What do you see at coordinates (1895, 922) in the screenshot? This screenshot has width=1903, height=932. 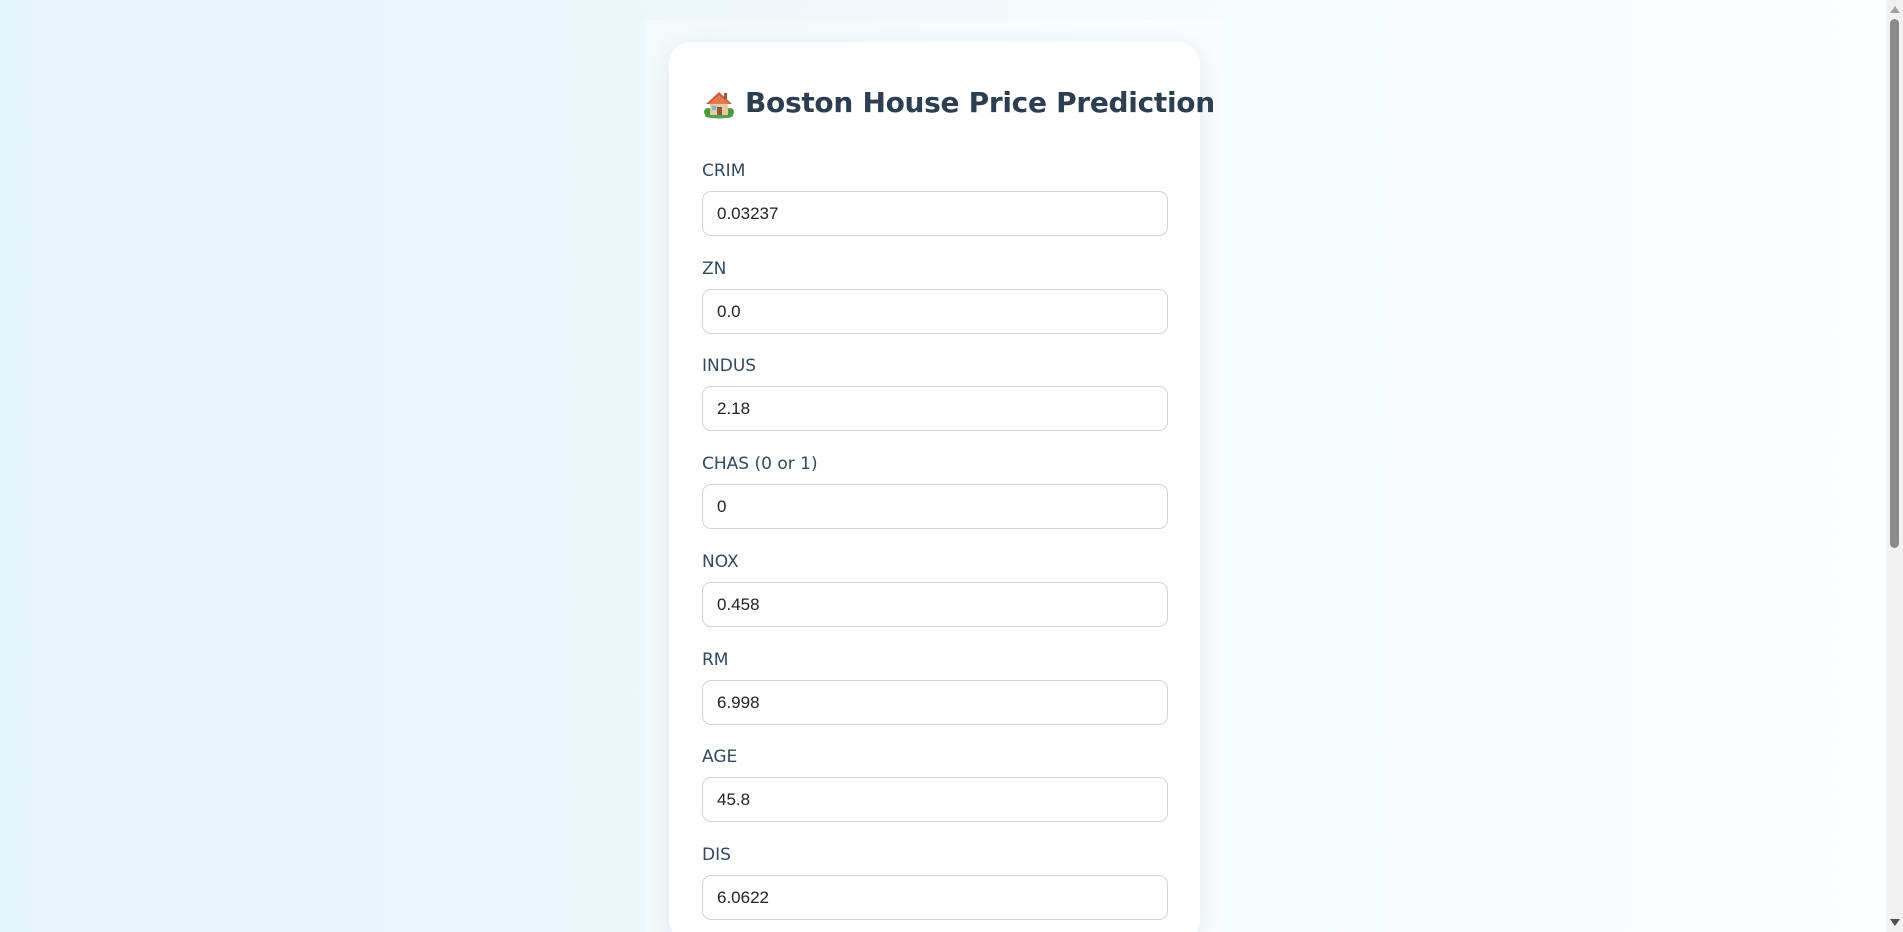 I see `scroll-down-arrow-icon` at bounding box center [1895, 922].